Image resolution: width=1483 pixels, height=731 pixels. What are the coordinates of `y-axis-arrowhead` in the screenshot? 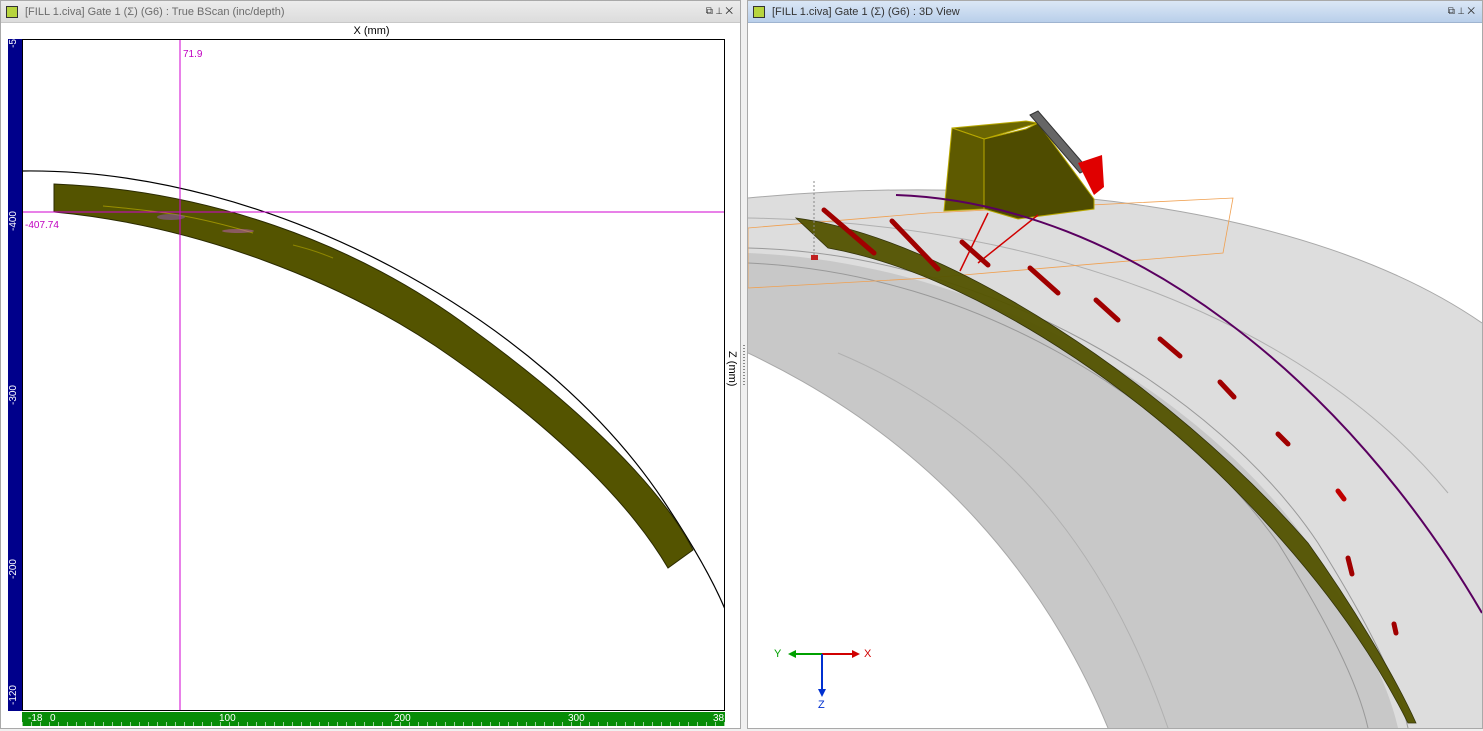 It's located at (792, 654).